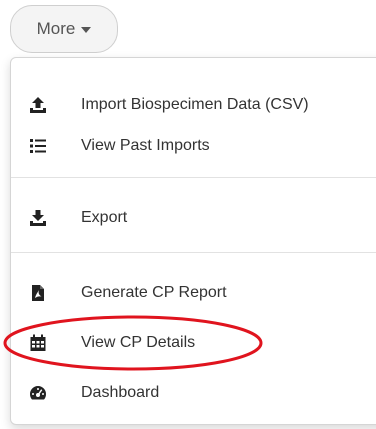 This screenshot has width=376, height=429. Describe the element at coordinates (138, 342) in the screenshot. I see `menu-item-label: View CP Details` at that location.